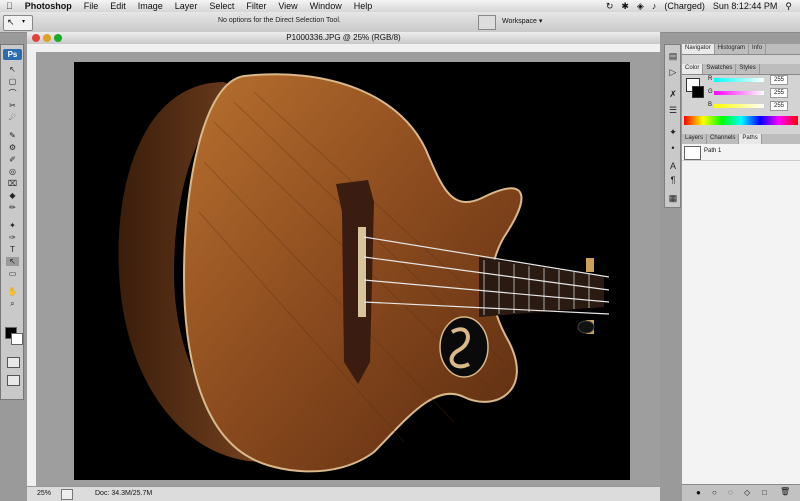  Describe the element at coordinates (124, 493) in the screenshot. I see `doc-size-info: Doc: 34.3M/25.7M` at that location.